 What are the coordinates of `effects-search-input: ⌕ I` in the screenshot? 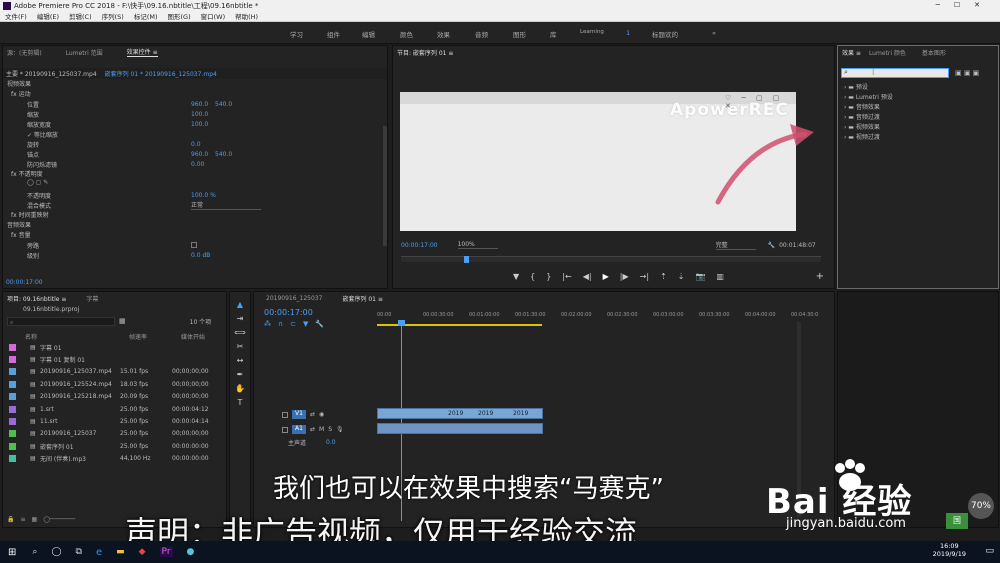 It's located at (895, 73).